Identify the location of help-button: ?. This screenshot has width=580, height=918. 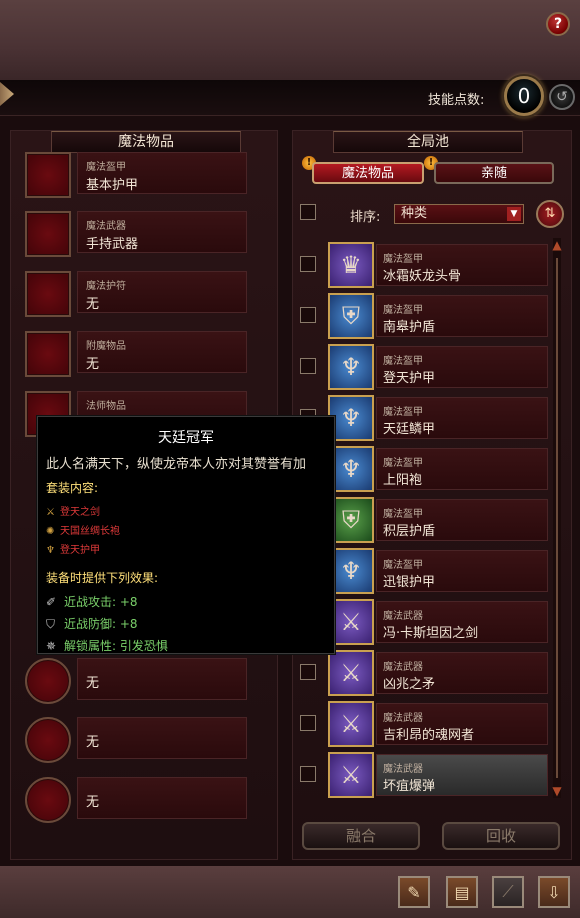
(558, 24).